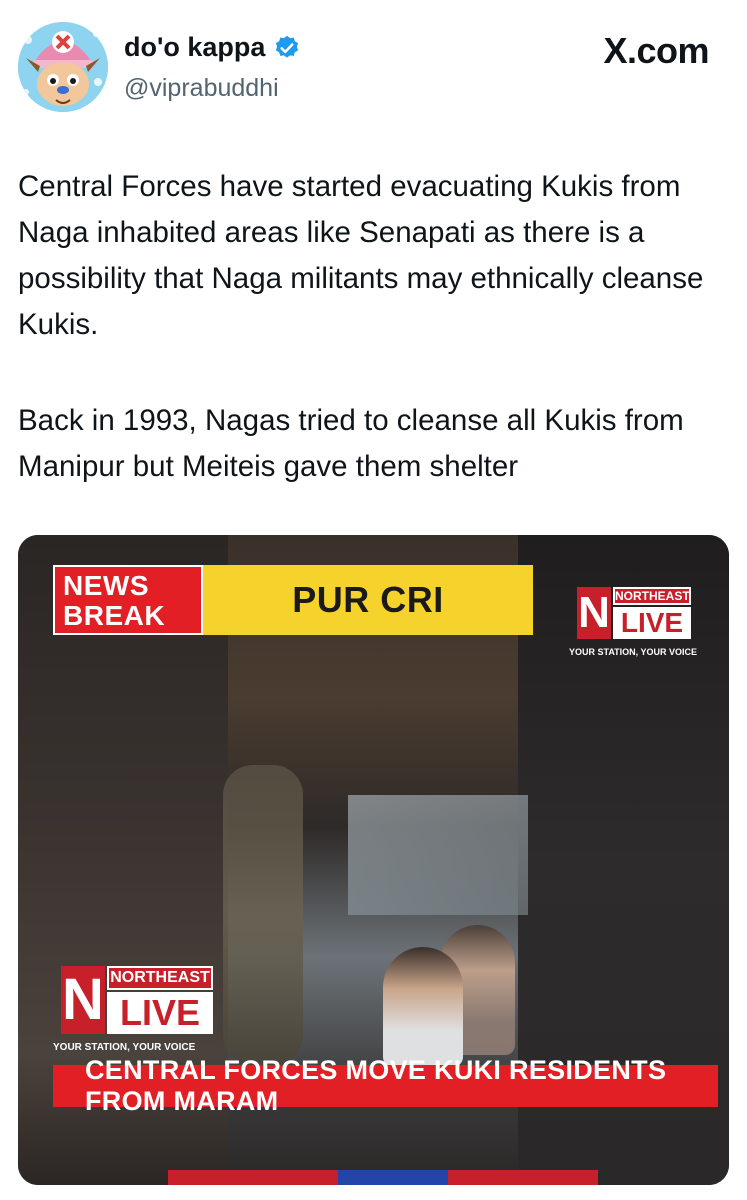 The image size is (747, 1200). I want to click on author-display-name: do'o kappa, so click(194, 47).